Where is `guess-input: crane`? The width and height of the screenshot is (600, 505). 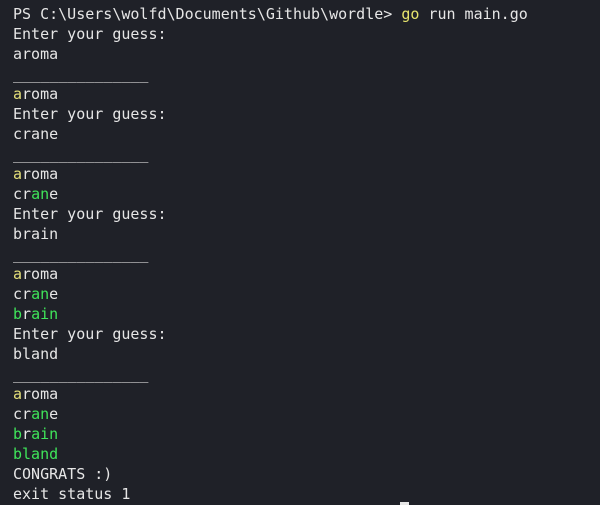
guess-input: crane is located at coordinates (36, 134).